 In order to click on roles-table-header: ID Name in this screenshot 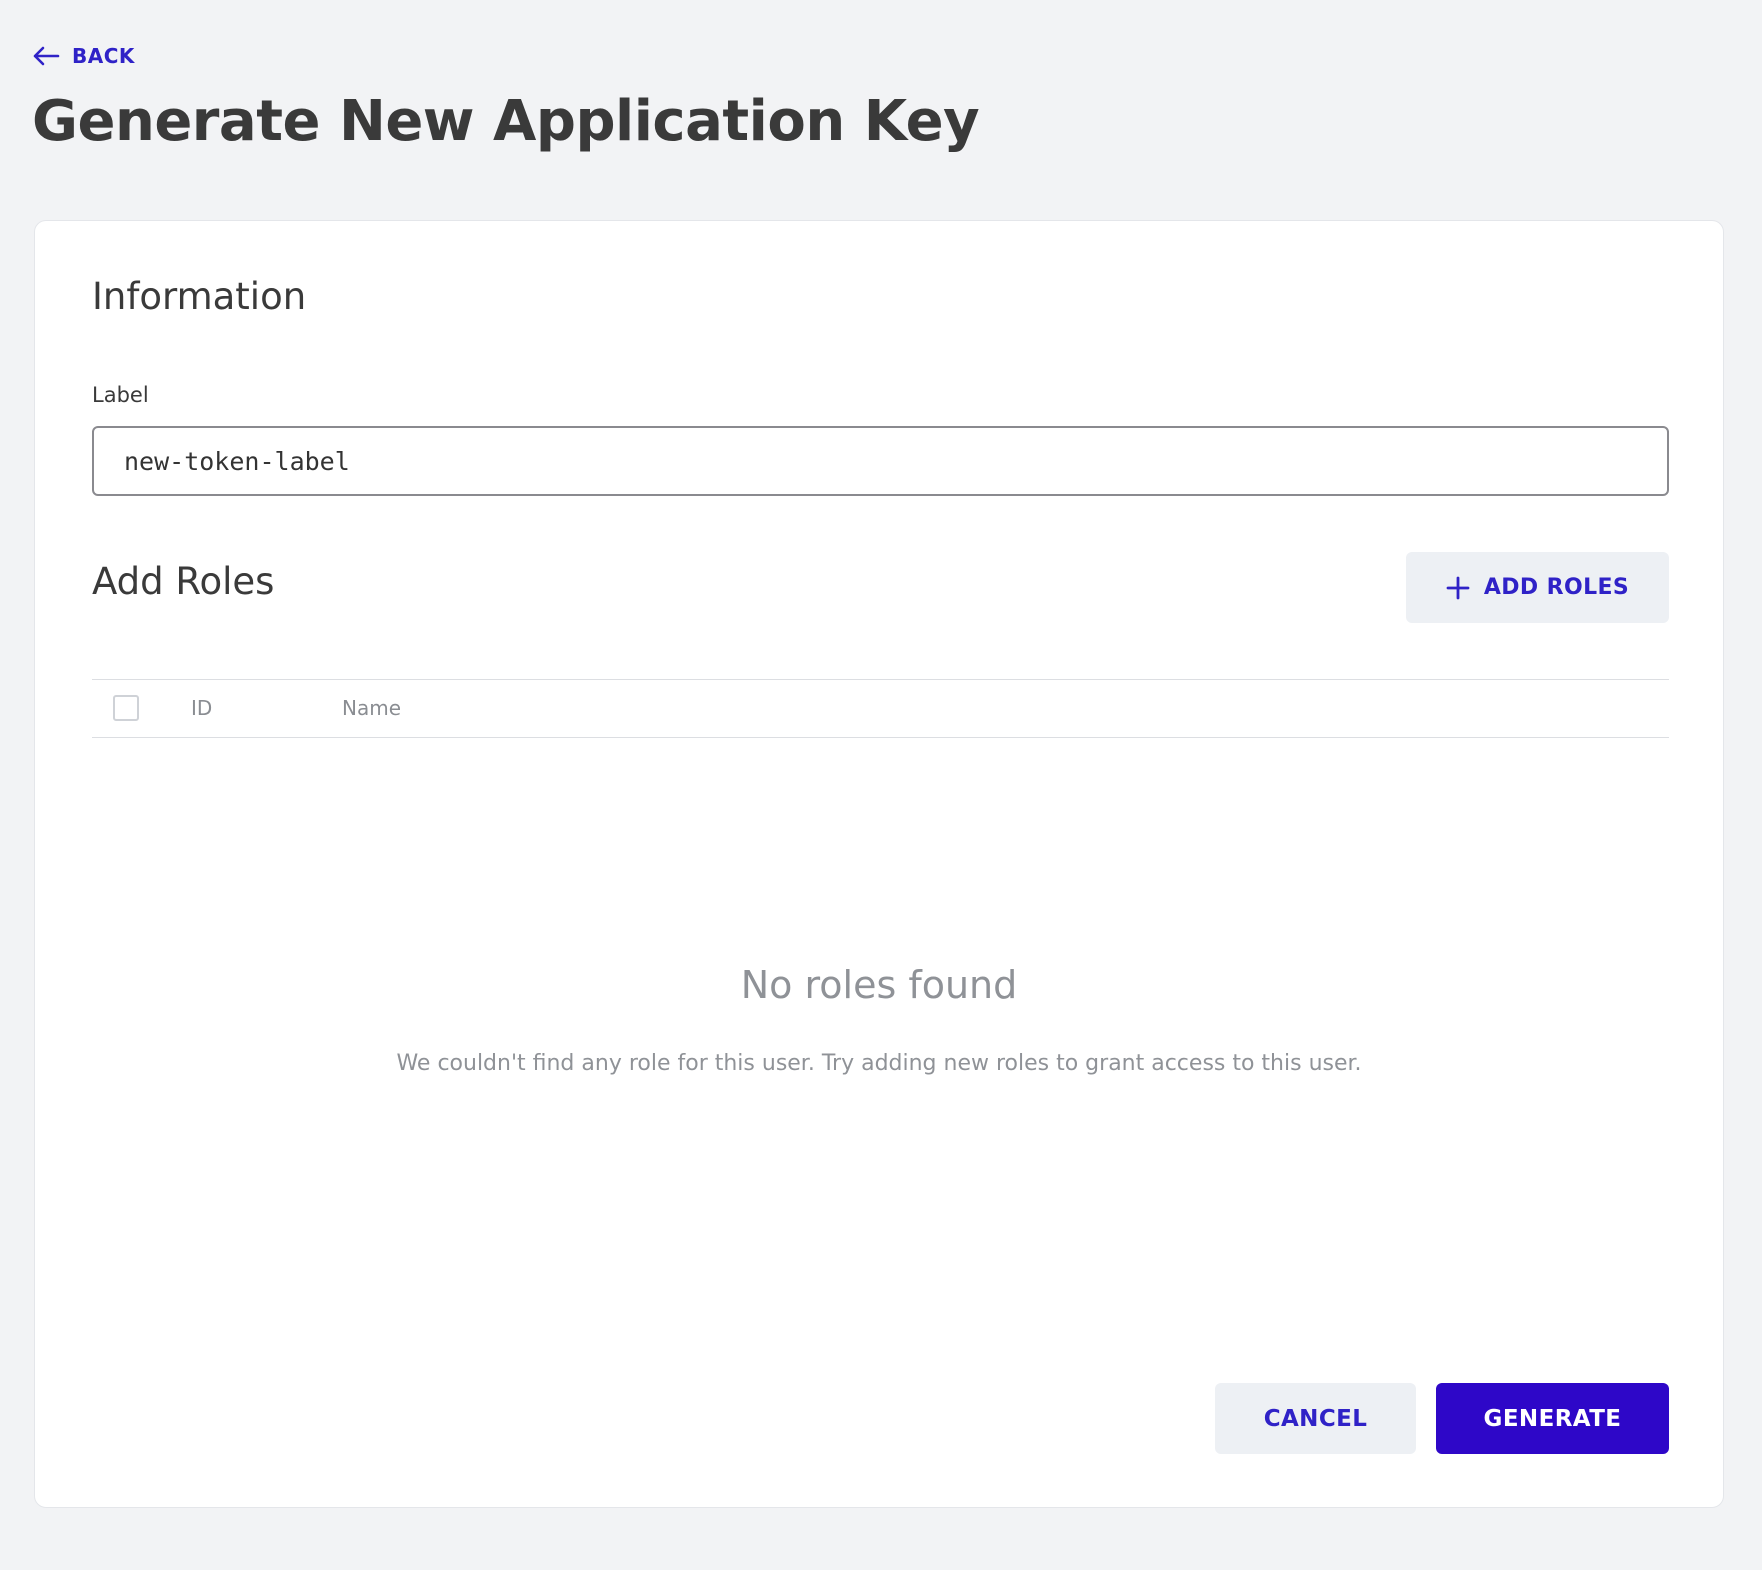, I will do `click(880, 708)`.